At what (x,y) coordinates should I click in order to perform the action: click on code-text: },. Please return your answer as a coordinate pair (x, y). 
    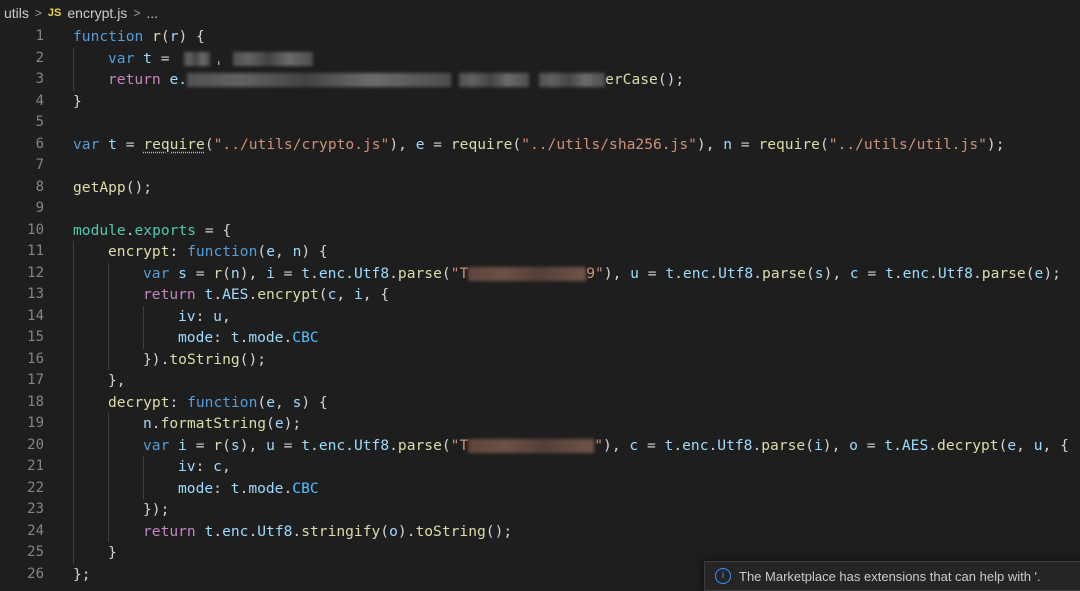
    Looking at the image, I should click on (117, 380).